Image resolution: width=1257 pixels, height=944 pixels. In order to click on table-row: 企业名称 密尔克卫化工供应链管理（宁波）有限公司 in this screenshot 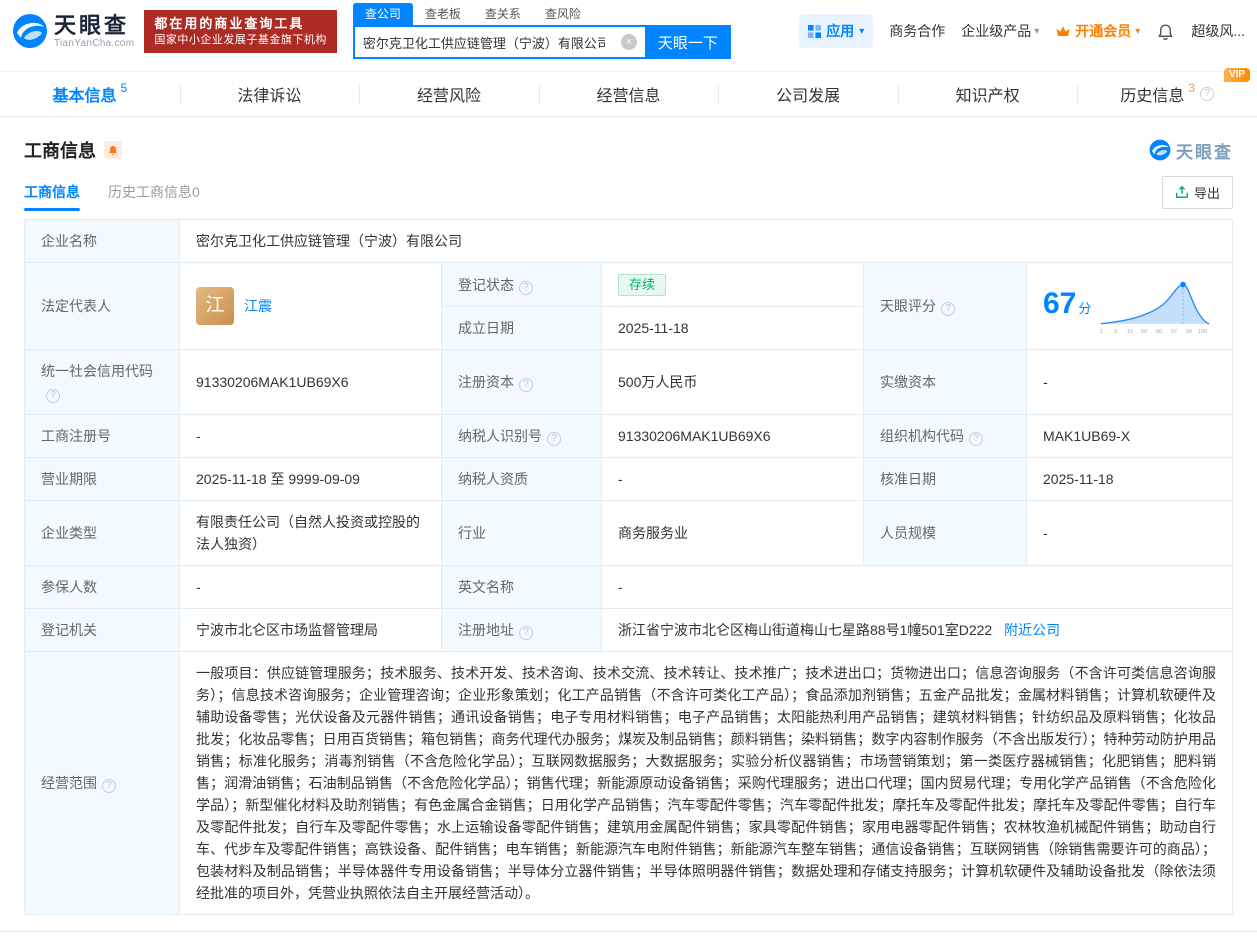, I will do `click(628, 241)`.